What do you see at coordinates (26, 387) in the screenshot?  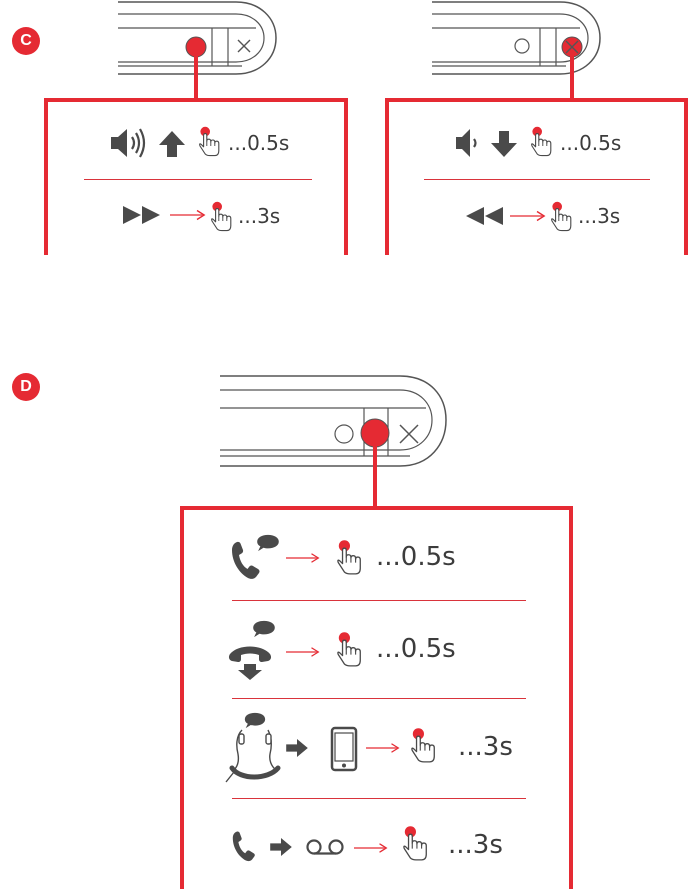 I see `section-d-badge: D` at bounding box center [26, 387].